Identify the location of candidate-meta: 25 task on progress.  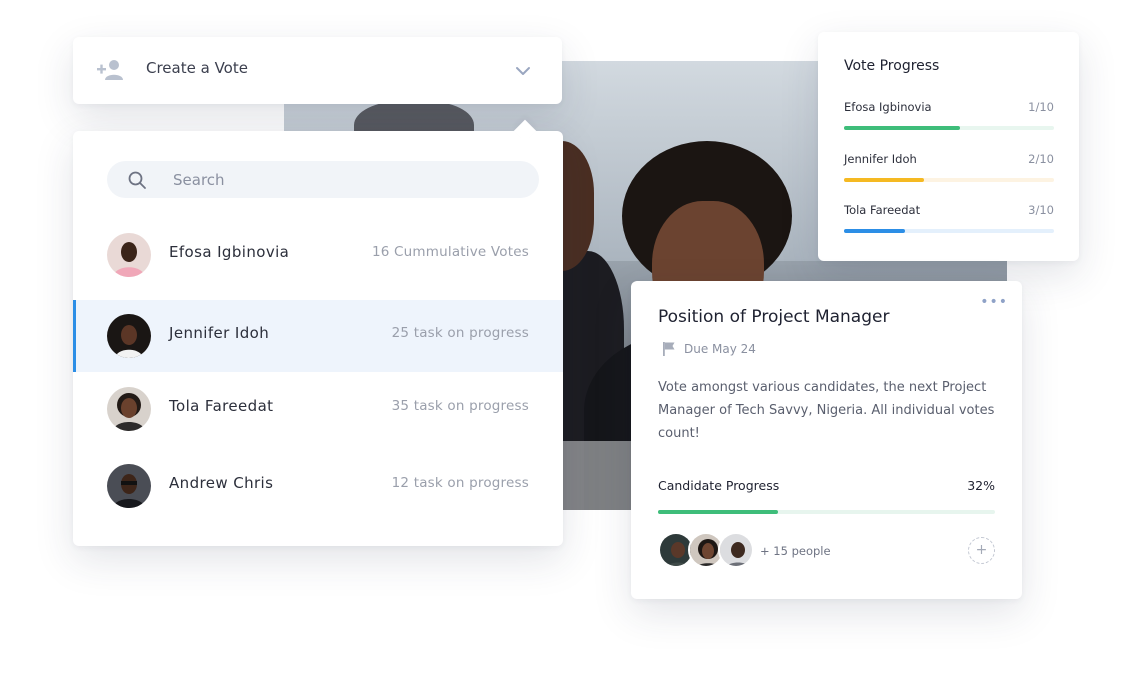
(460, 333).